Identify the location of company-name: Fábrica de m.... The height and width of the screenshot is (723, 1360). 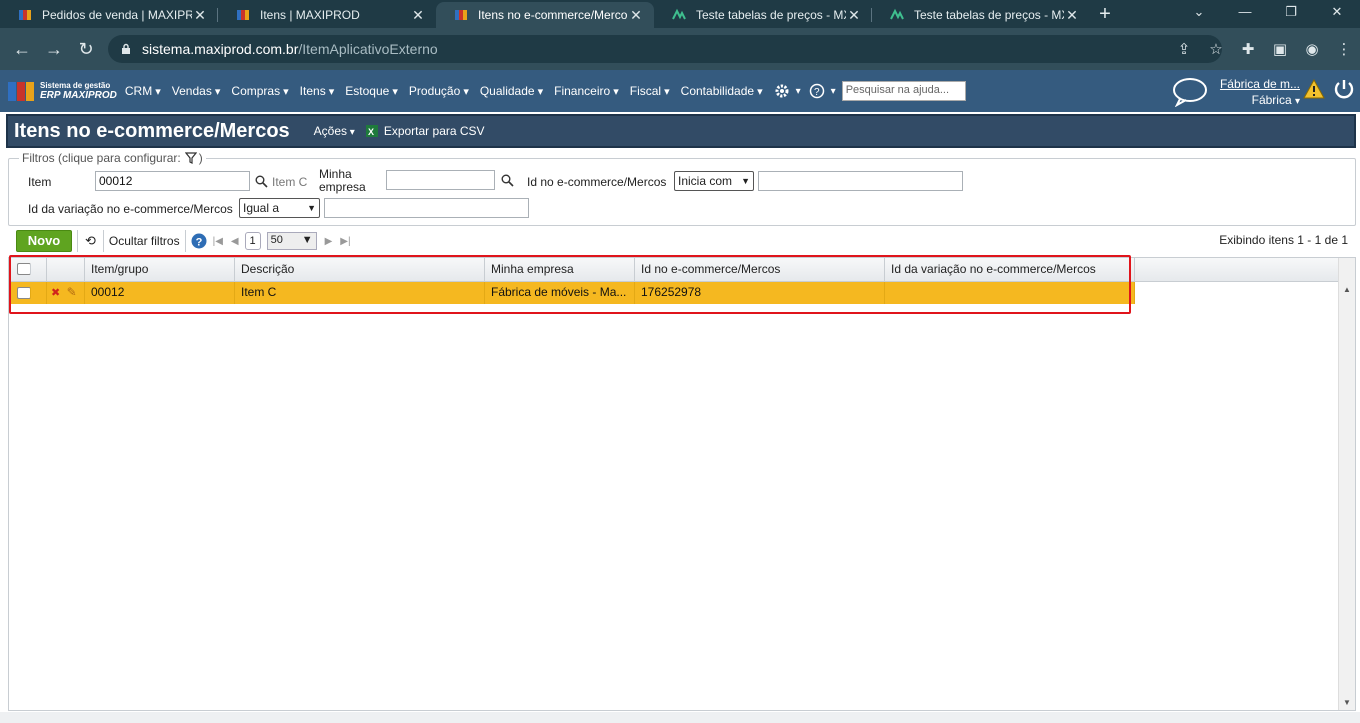
(1260, 84).